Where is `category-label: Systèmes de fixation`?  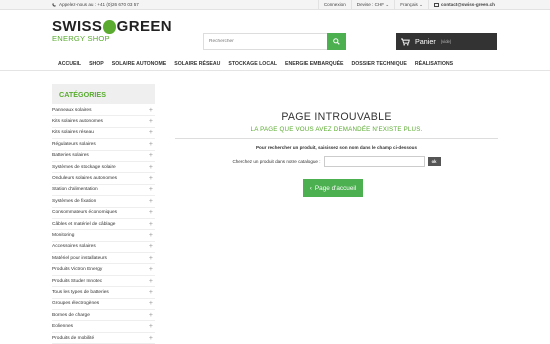
category-label: Systèmes de fixation is located at coordinates (74, 201).